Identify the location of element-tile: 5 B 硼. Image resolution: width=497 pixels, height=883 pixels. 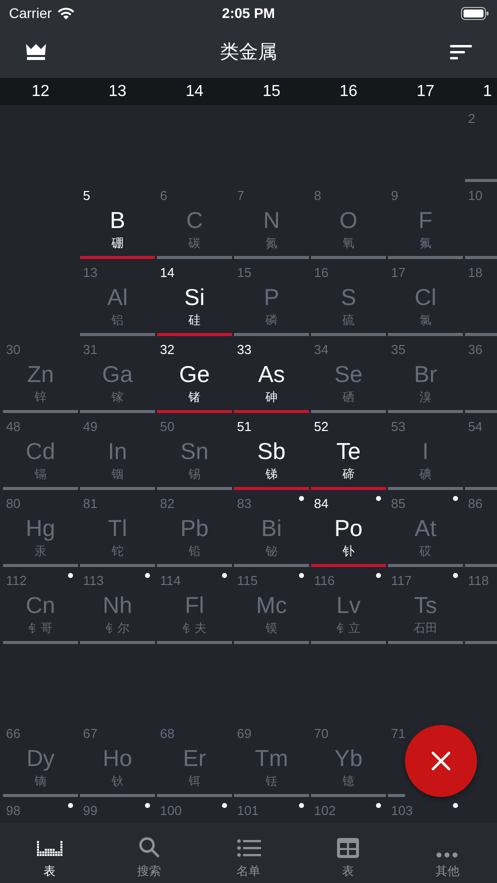
(117, 220).